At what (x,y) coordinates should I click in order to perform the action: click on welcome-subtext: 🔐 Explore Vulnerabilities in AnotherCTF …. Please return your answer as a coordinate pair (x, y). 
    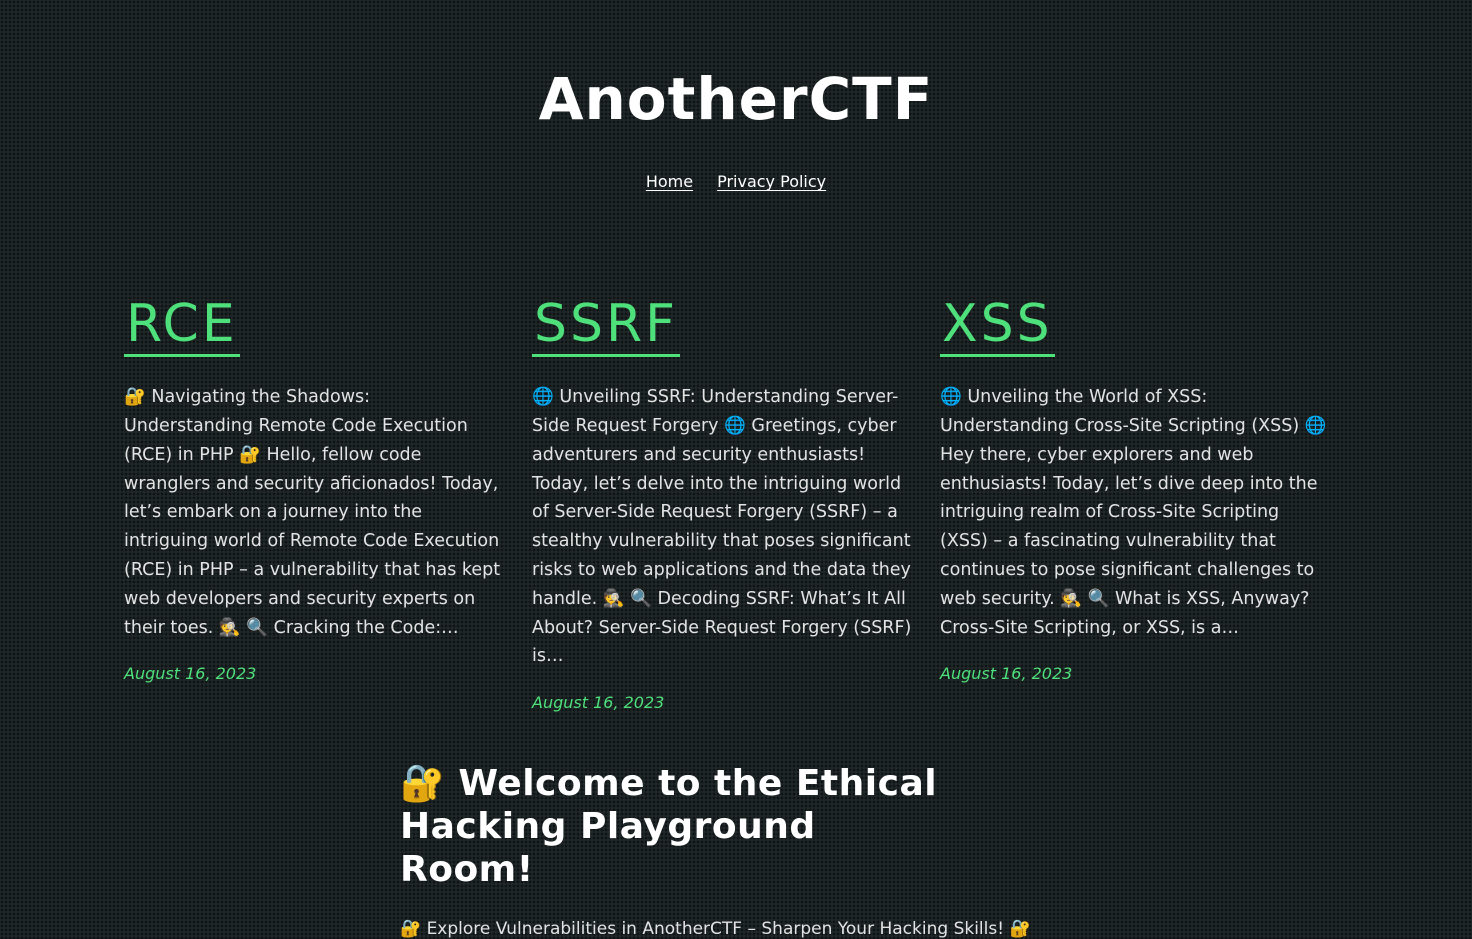
    Looking at the image, I should click on (715, 929).